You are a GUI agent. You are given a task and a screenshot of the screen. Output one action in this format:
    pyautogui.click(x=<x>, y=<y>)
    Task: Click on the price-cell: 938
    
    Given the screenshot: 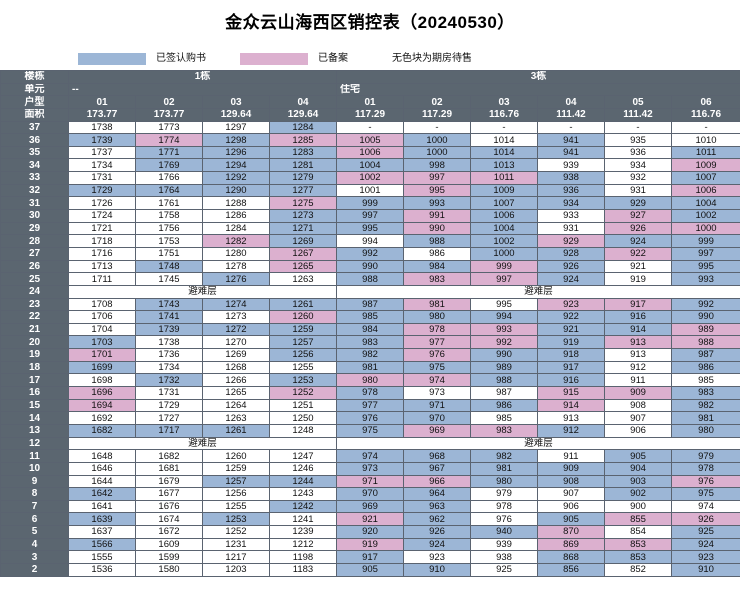 What is the action you would take?
    pyautogui.click(x=571, y=178)
    